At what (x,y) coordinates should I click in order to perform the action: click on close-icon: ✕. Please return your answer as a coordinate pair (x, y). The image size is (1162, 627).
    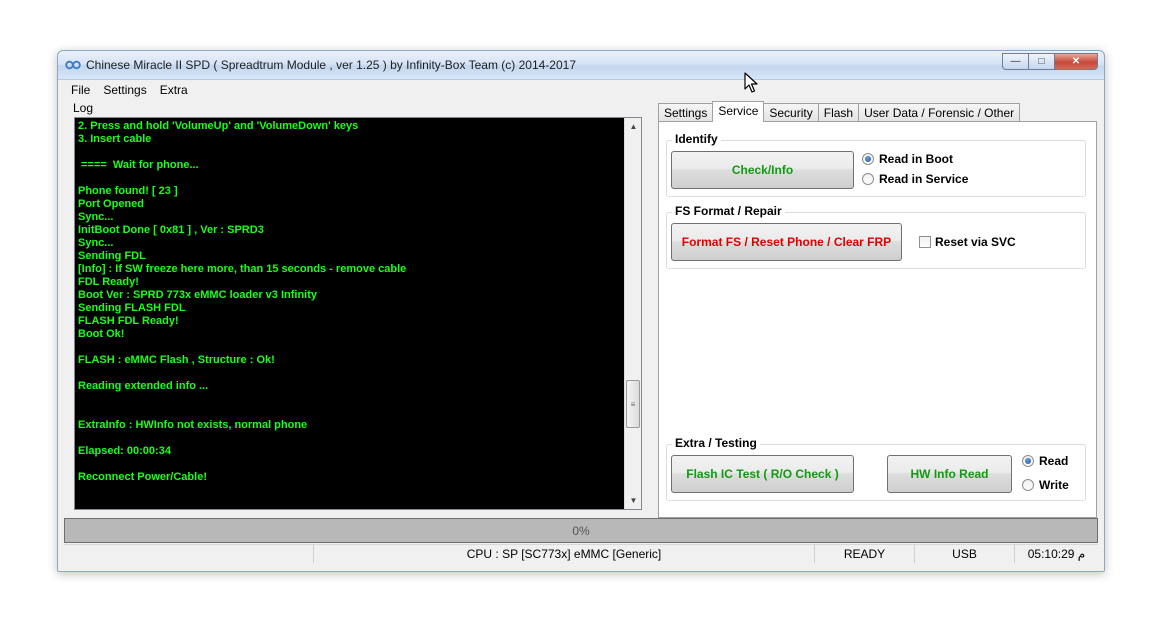
    Looking at the image, I should click on (1076, 61).